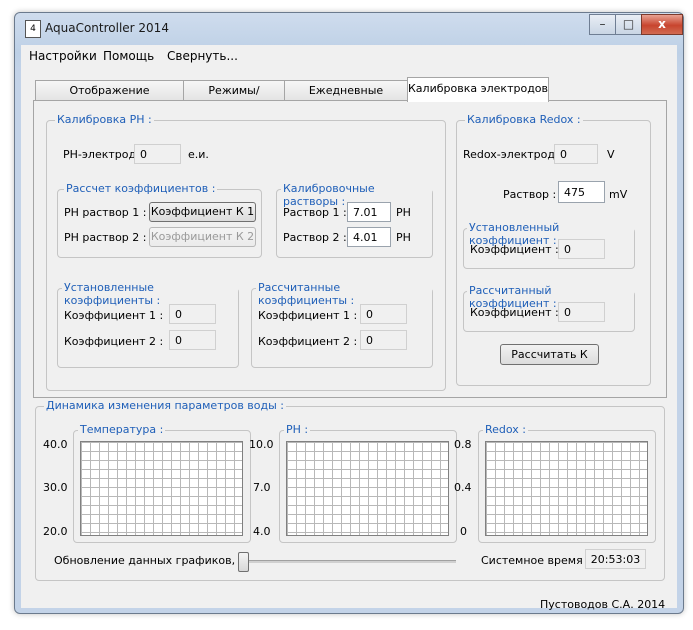 This screenshot has height=630, width=693. What do you see at coordinates (107, 28) in the screenshot?
I see `window-title: AquaController 2014` at bounding box center [107, 28].